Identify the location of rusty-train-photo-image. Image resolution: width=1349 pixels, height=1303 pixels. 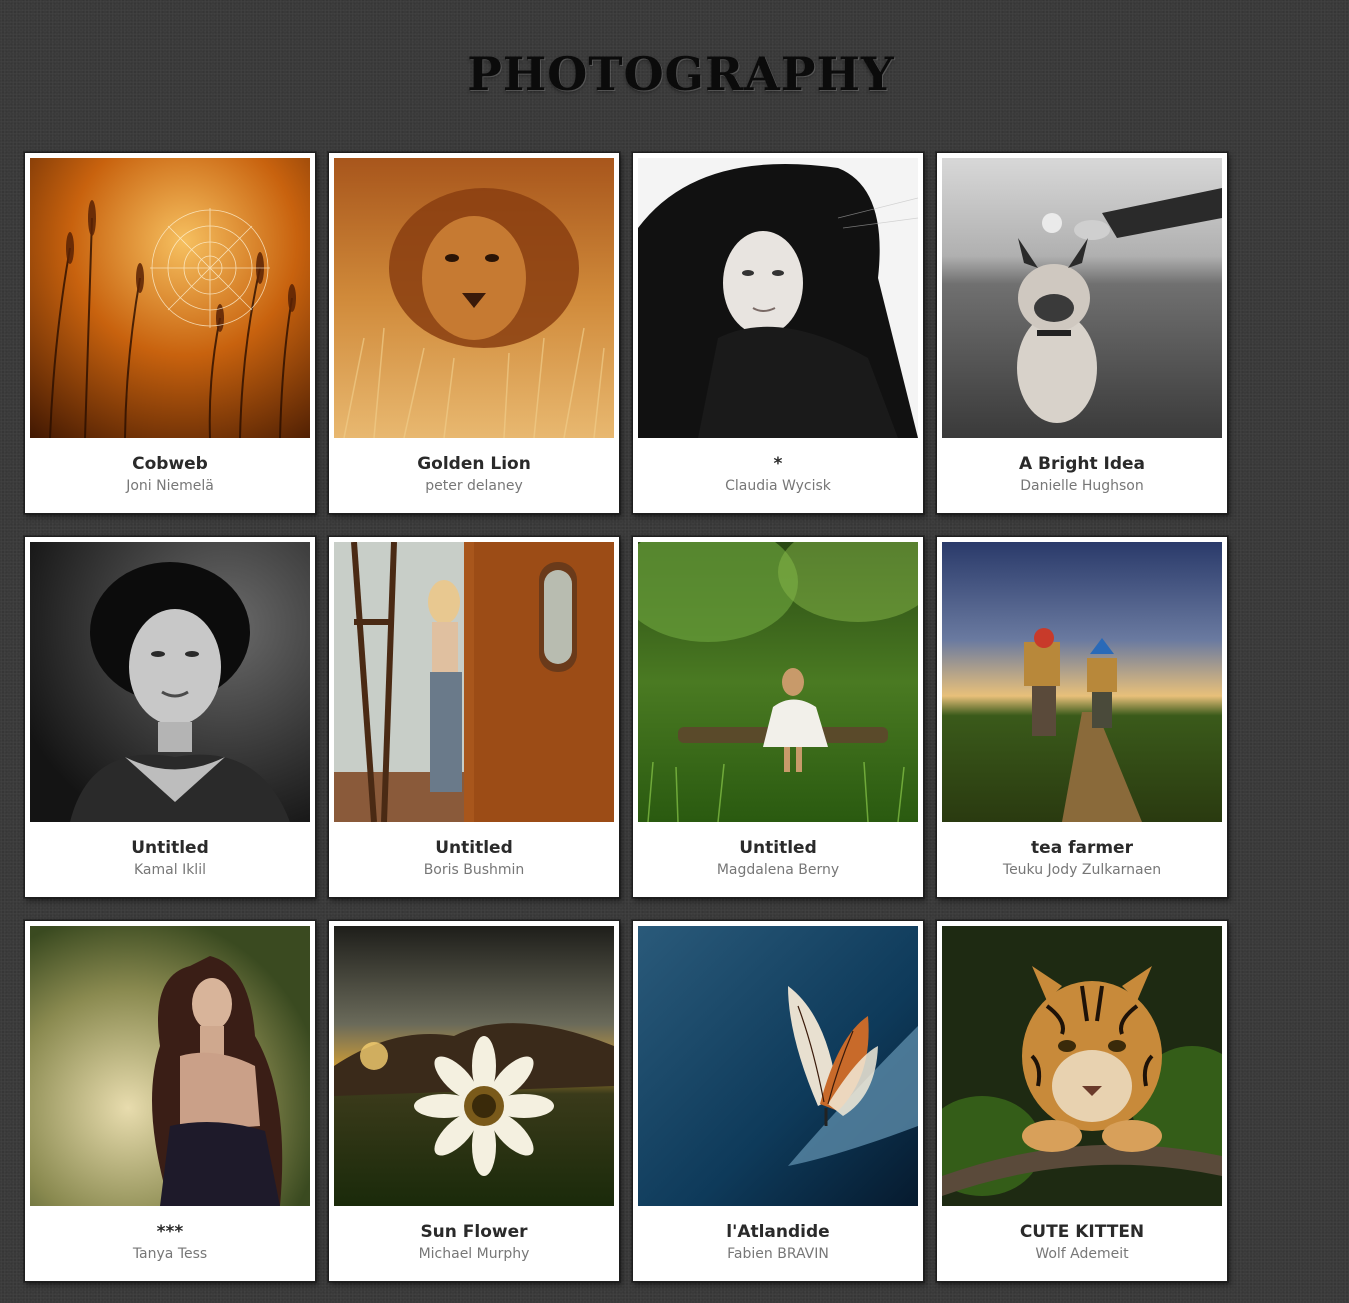
(474, 682).